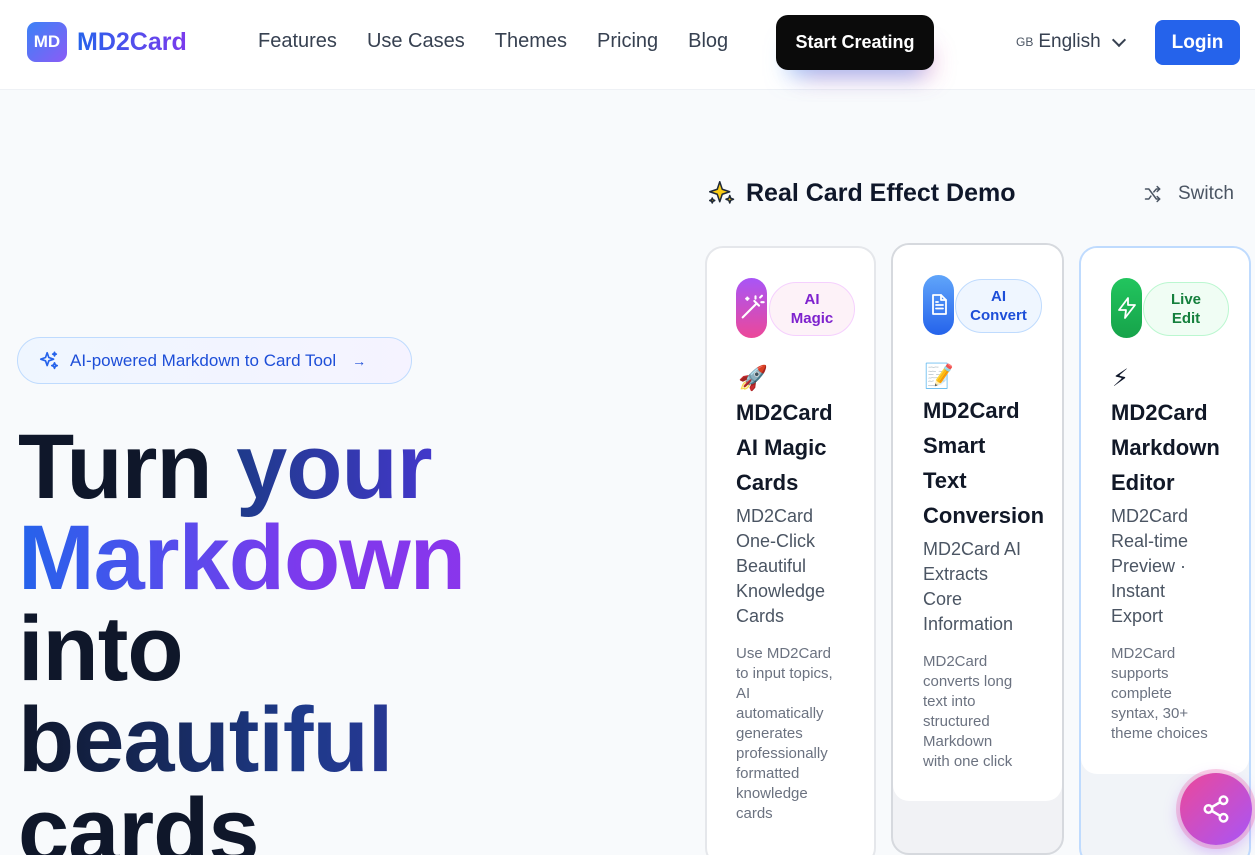  I want to click on ai-convert-badge: AI Convert, so click(998, 306).